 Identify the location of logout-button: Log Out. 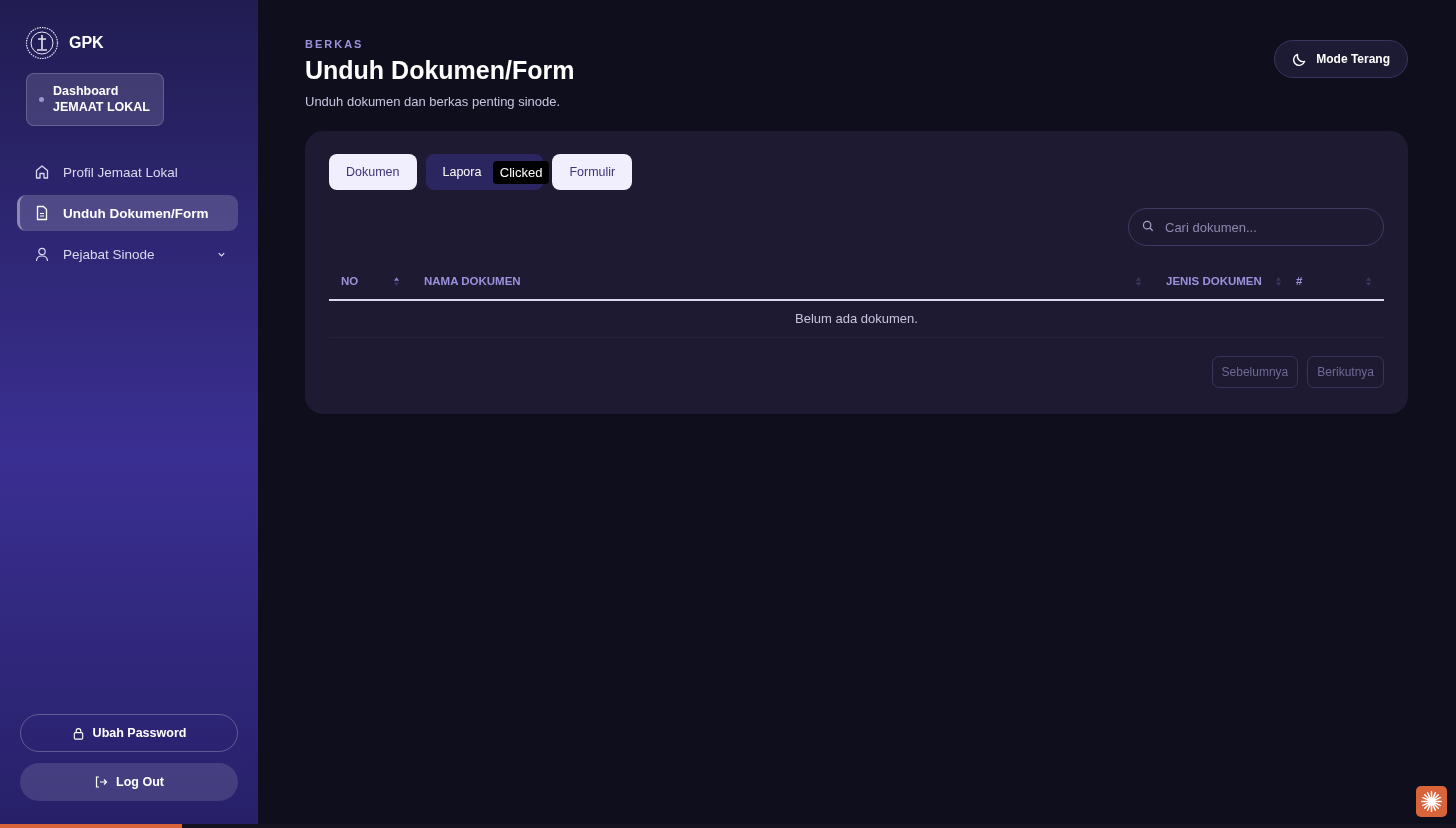
(129, 782).